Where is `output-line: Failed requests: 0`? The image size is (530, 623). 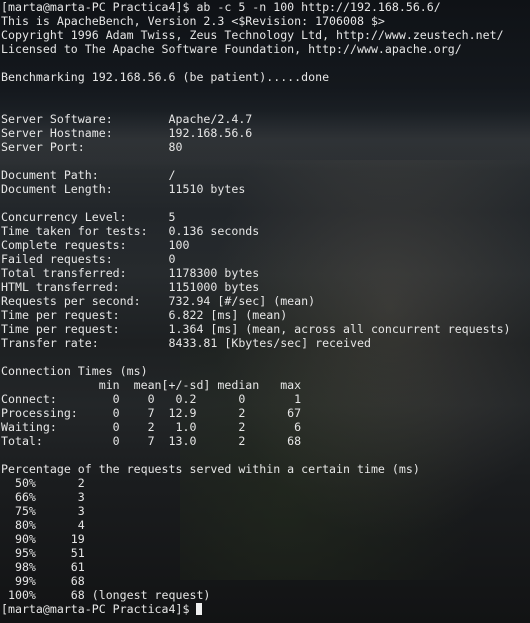 output-line: Failed requests: 0 is located at coordinates (88, 259).